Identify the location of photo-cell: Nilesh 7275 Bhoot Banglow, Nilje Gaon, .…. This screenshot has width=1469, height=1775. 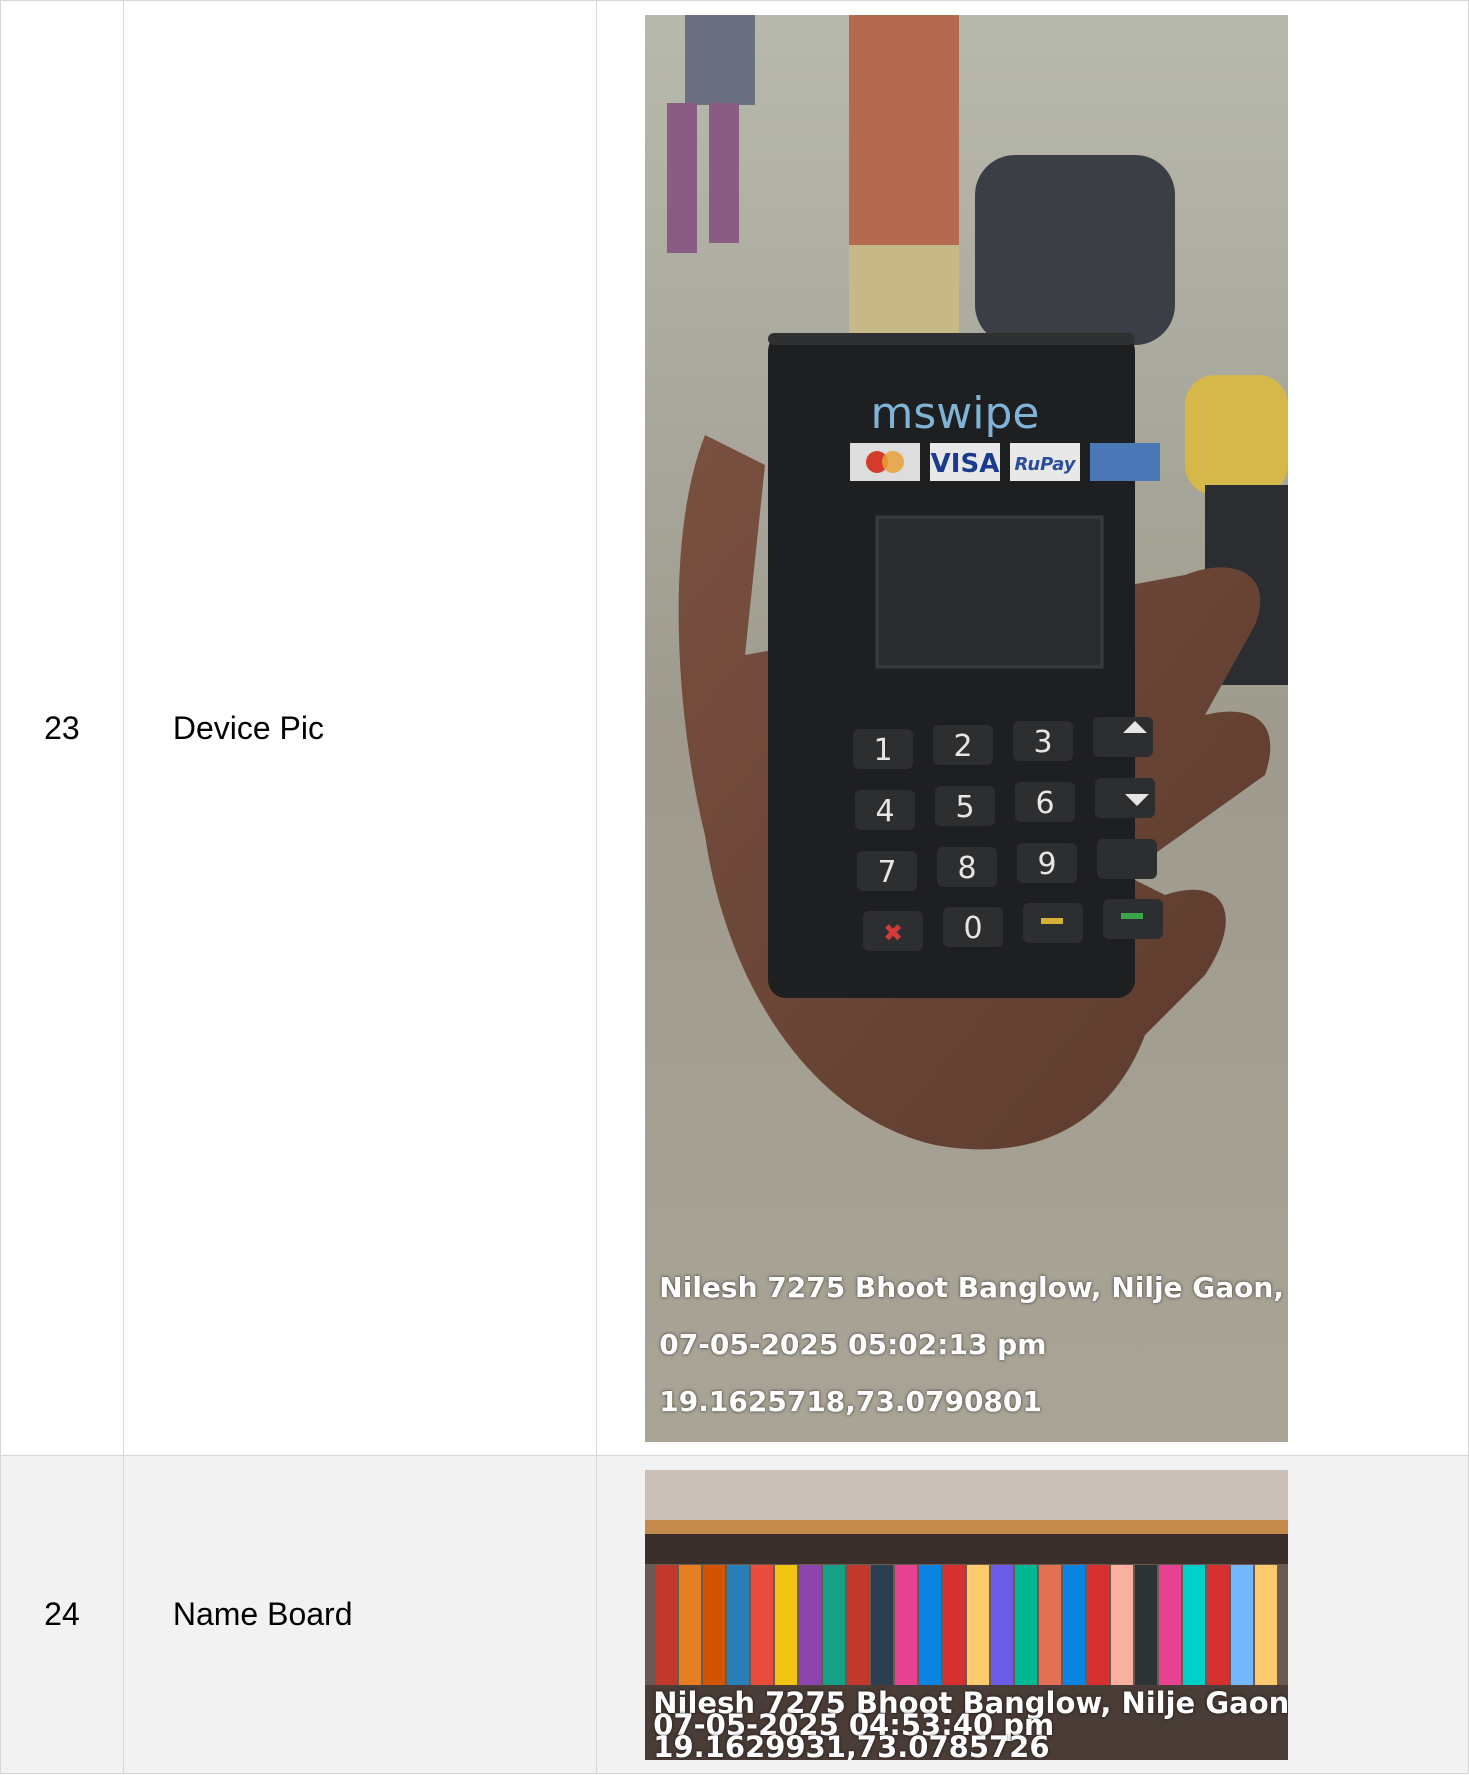
(1032, 1614).